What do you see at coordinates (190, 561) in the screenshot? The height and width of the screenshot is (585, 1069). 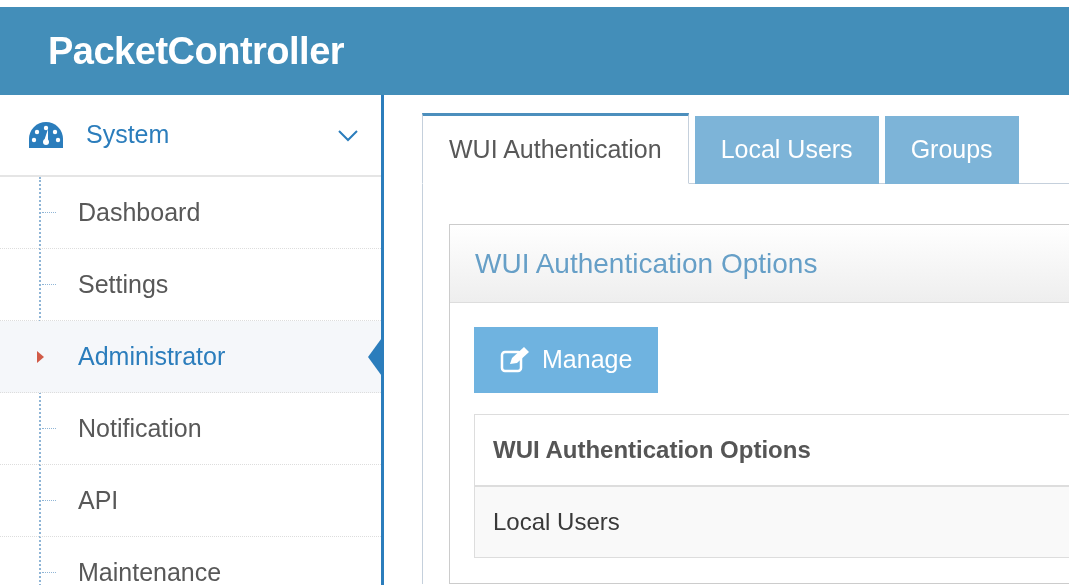 I see `sidebar-item: Maintenance` at bounding box center [190, 561].